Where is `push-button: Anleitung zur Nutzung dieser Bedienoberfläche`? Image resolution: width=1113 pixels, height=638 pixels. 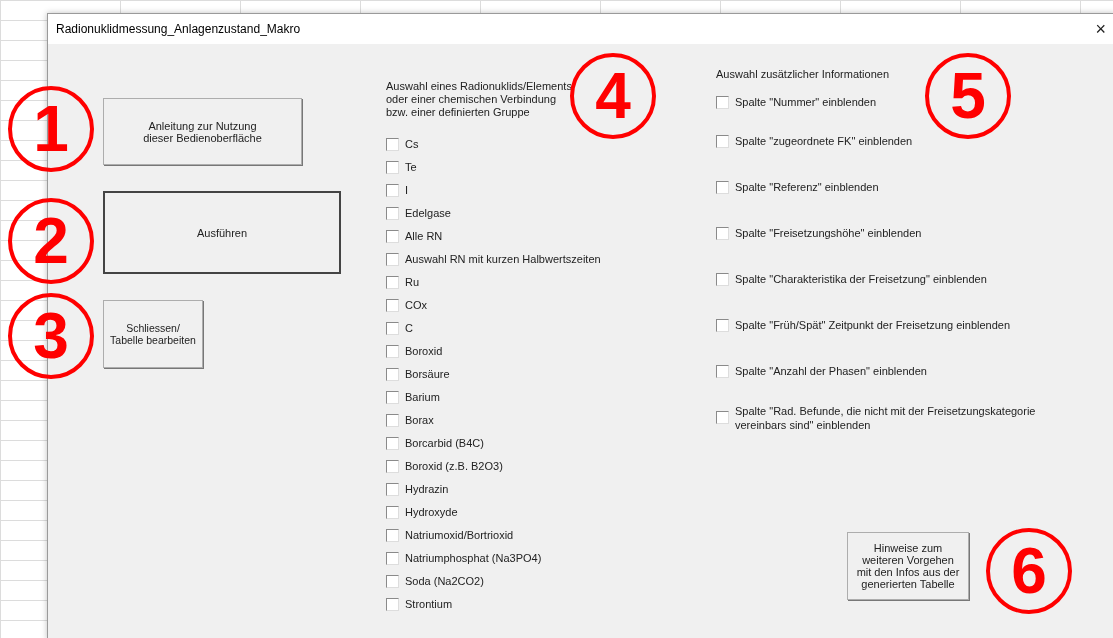
push-button: Anleitung zur Nutzung dieser Bedienoberfläche is located at coordinates (202, 131).